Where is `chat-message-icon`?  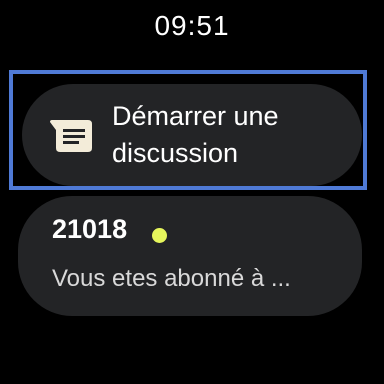
chat-message-icon is located at coordinates (71, 136).